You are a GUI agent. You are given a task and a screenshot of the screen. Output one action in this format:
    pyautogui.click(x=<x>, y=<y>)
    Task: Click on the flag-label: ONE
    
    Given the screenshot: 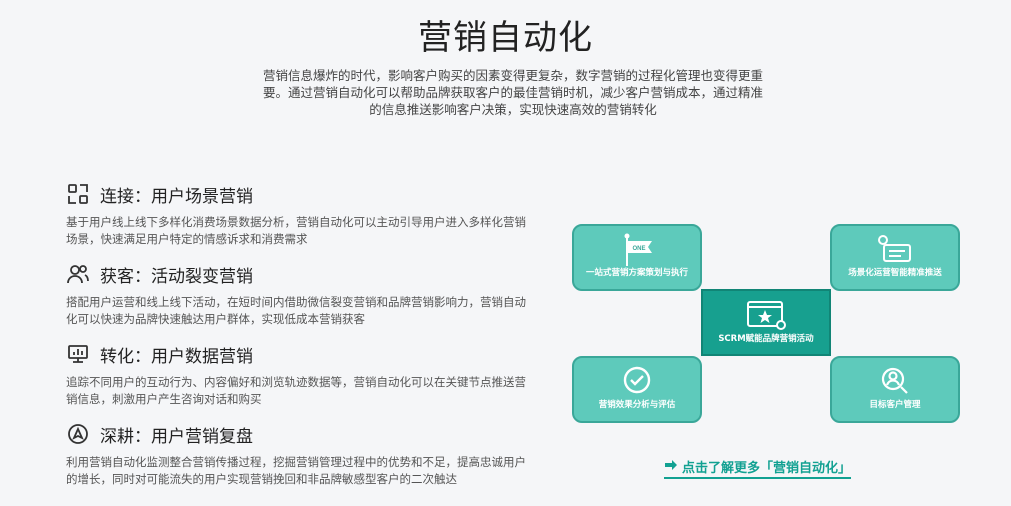 What is the action you would take?
    pyautogui.click(x=638, y=249)
    